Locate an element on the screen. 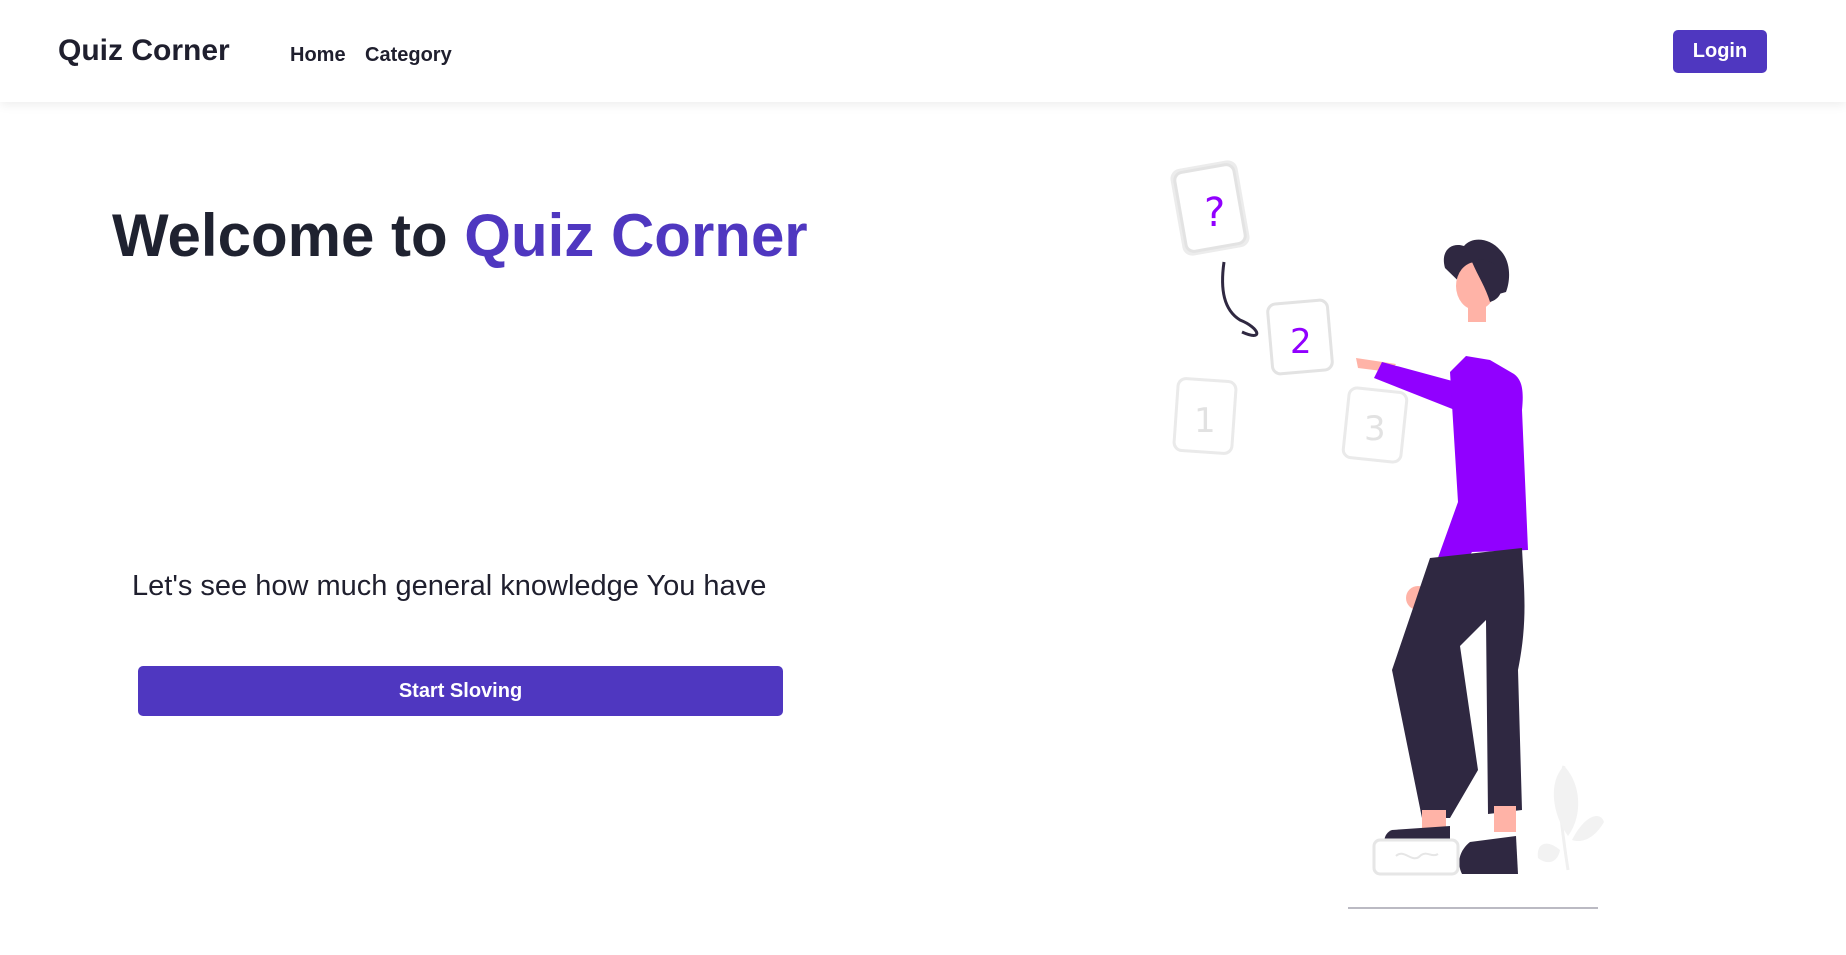  hero-title: Welcome to Quiz Corner is located at coordinates (460, 236).